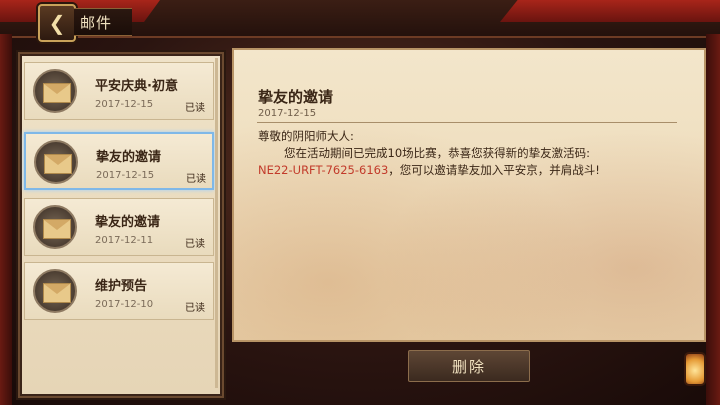  What do you see at coordinates (124, 240) in the screenshot?
I see `mail-date: 2017-12-11` at bounding box center [124, 240].